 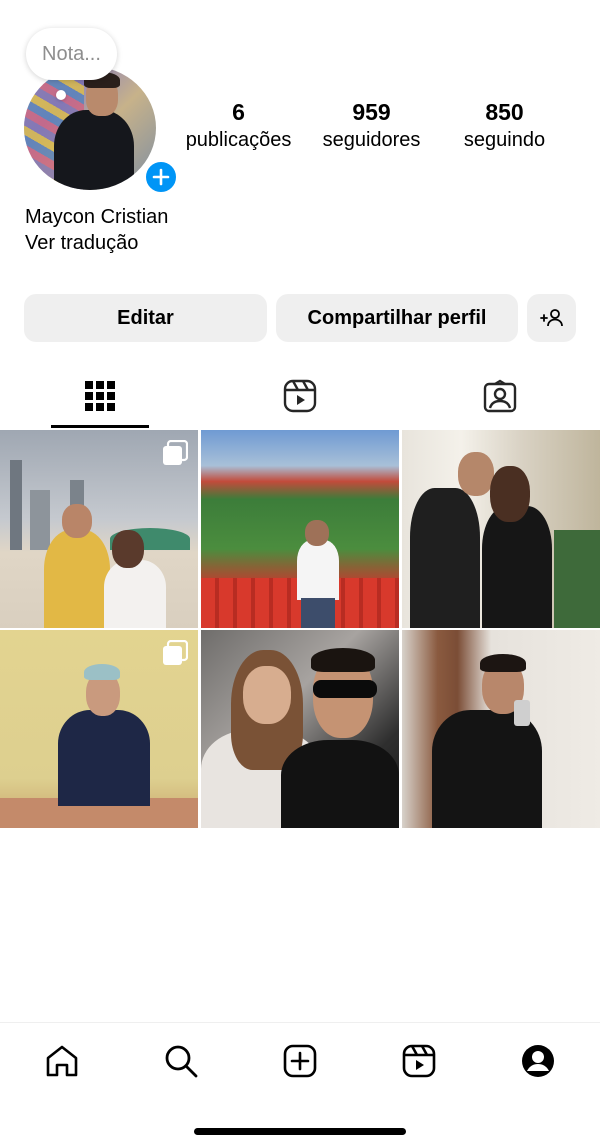 What do you see at coordinates (371, 112) in the screenshot?
I see `stat-followers-value: 959` at bounding box center [371, 112].